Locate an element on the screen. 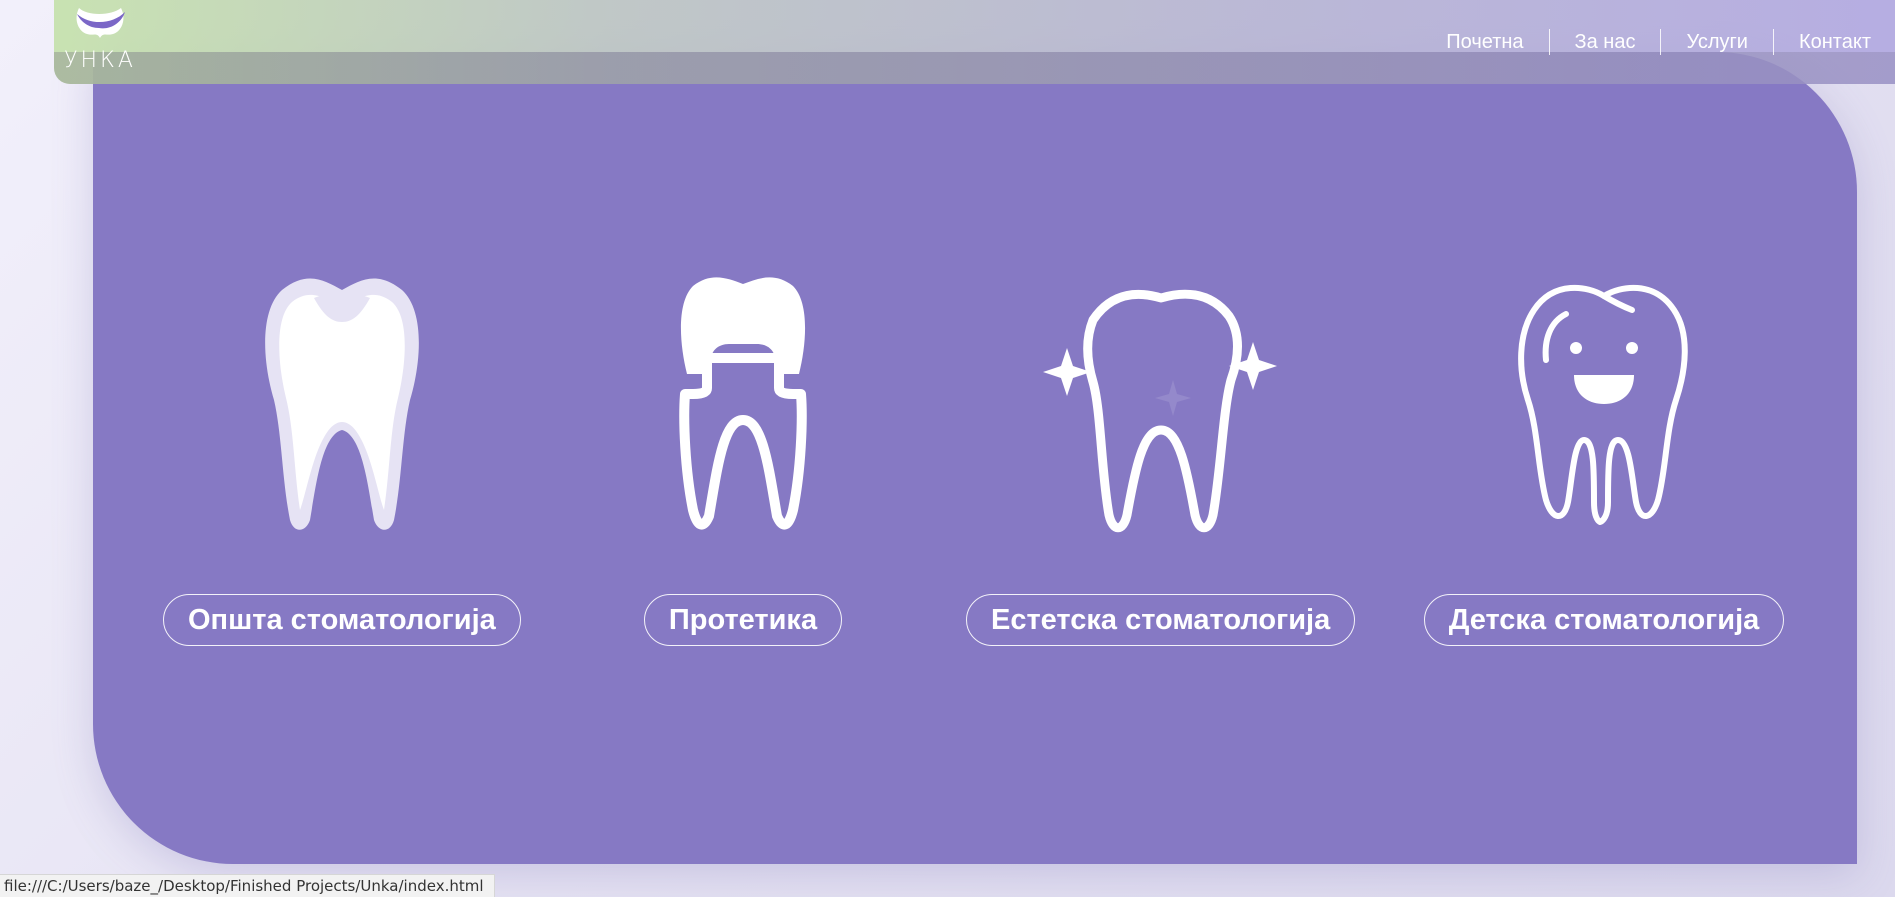  service-card-prosthetics: Протетика is located at coordinates (743, 458).